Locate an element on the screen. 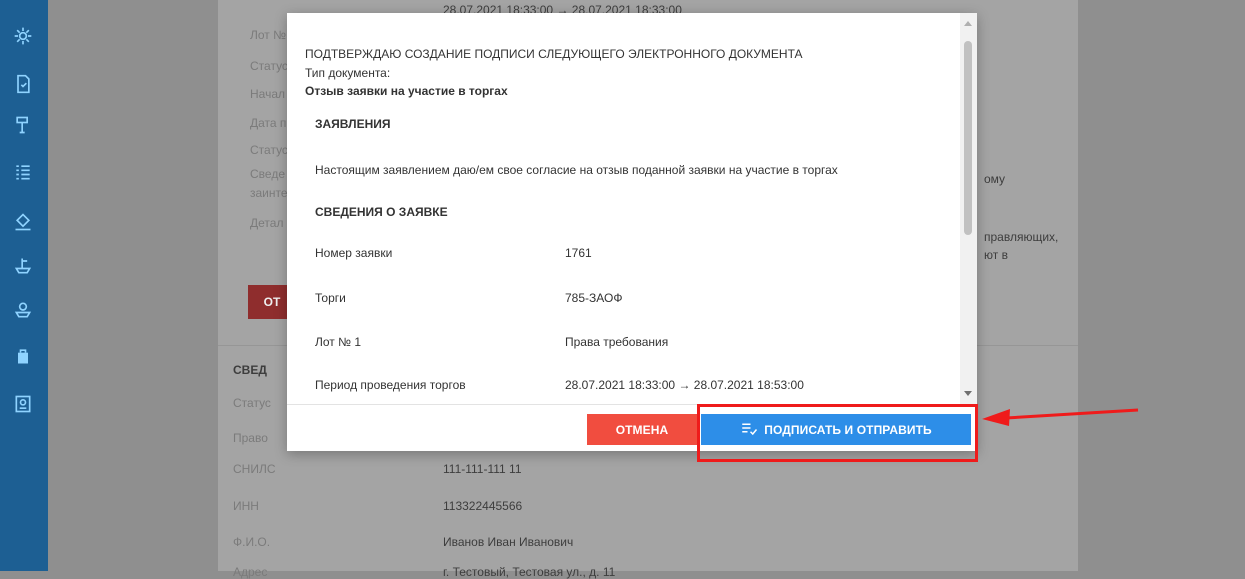 The image size is (1245, 579). background-fragment: ют в is located at coordinates (996, 255).